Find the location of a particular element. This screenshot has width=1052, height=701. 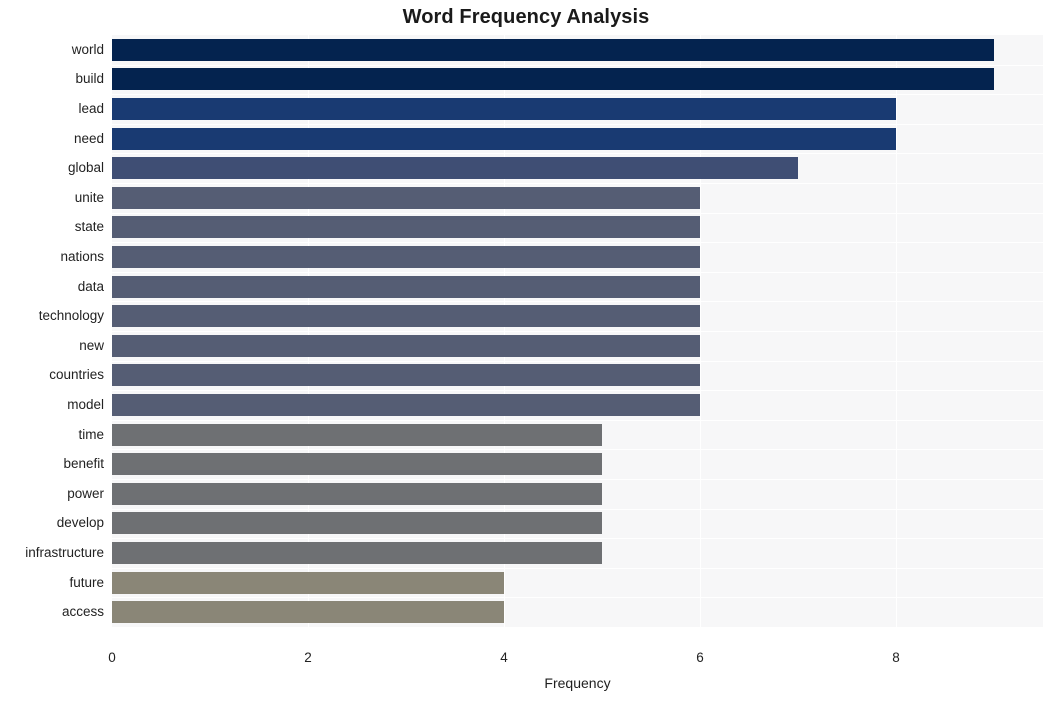

y-tick-label-lead: lead is located at coordinates (91, 108).